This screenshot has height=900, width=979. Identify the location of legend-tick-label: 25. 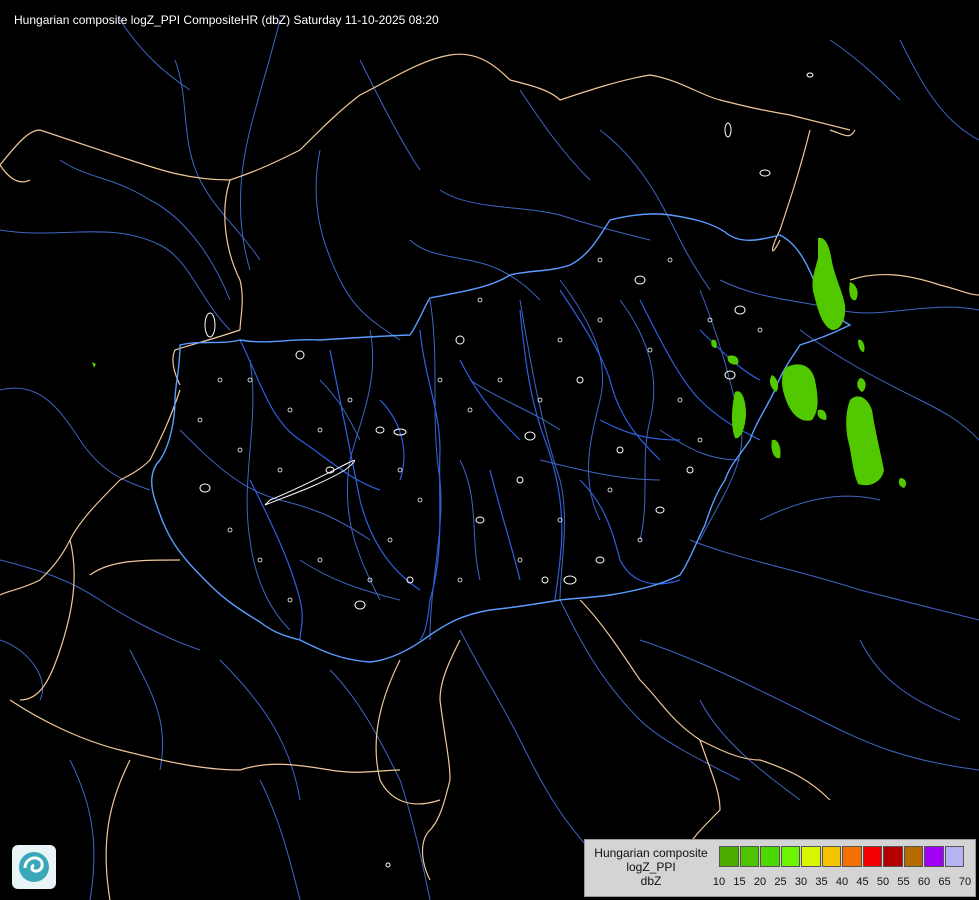
(780, 882).